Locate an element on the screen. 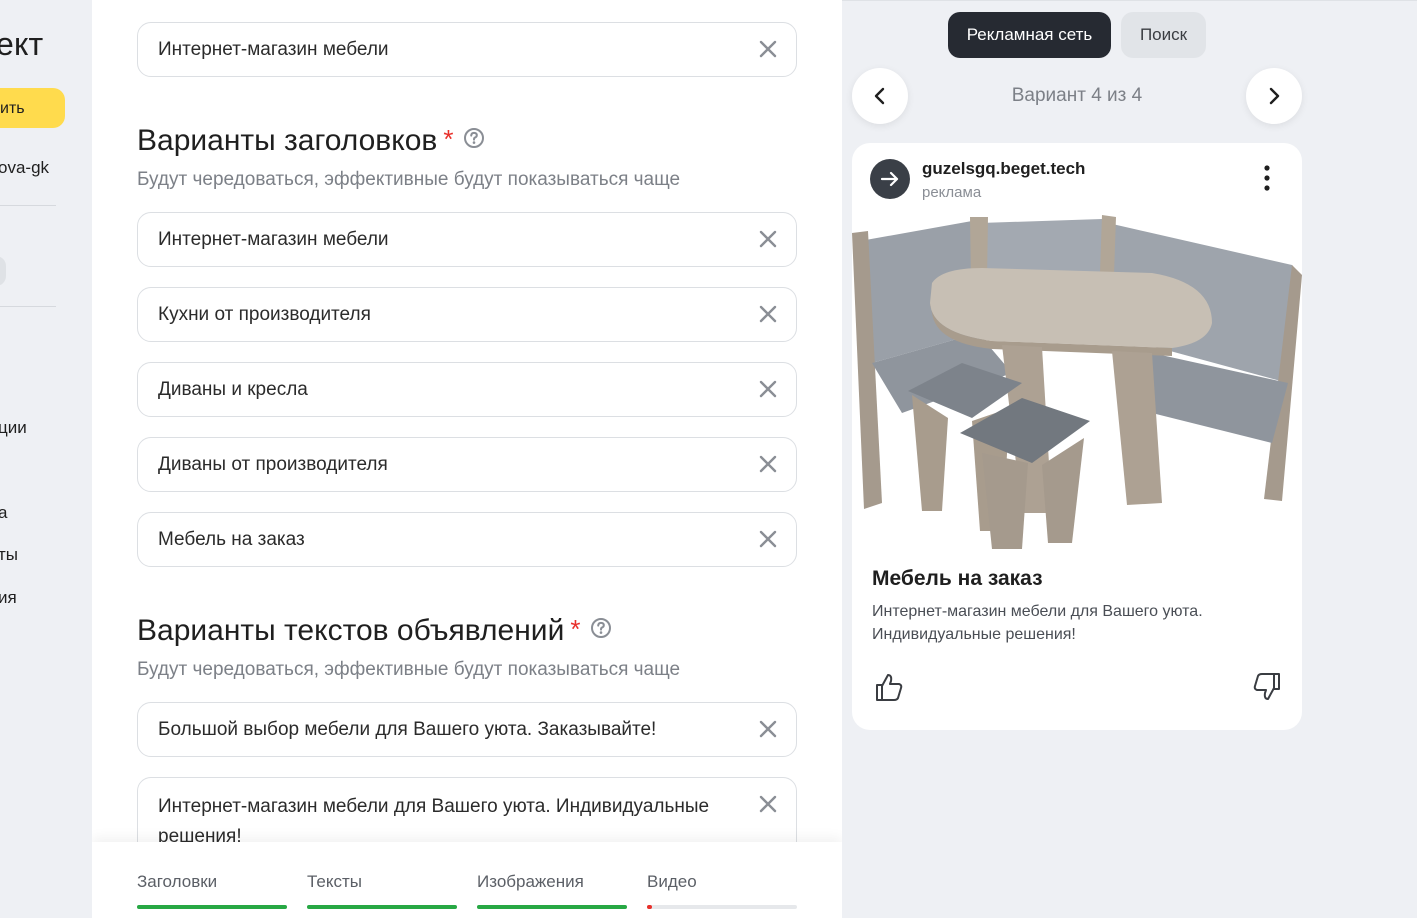  ad-domain: guzelsgq.beget.tech is located at coordinates (1004, 168).